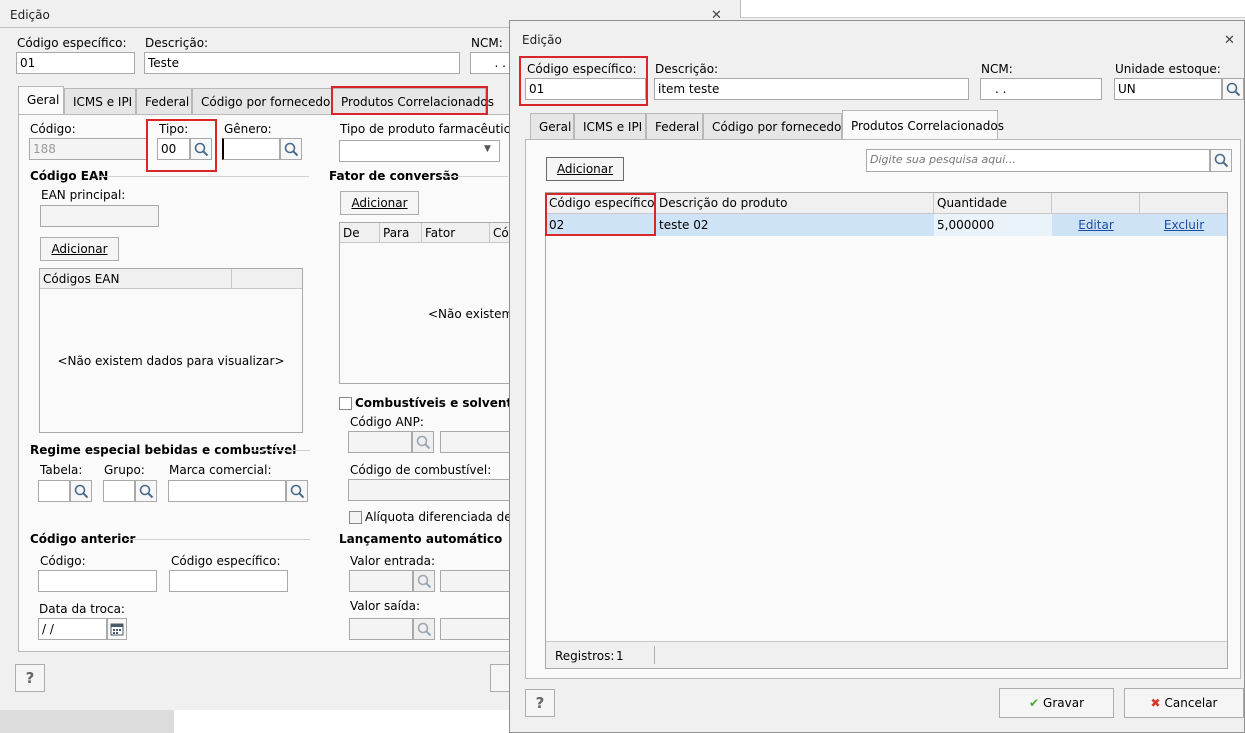 Image resolution: width=1245 pixels, height=733 pixels. I want to click on back-tab-federal: Federal, so click(164, 101).